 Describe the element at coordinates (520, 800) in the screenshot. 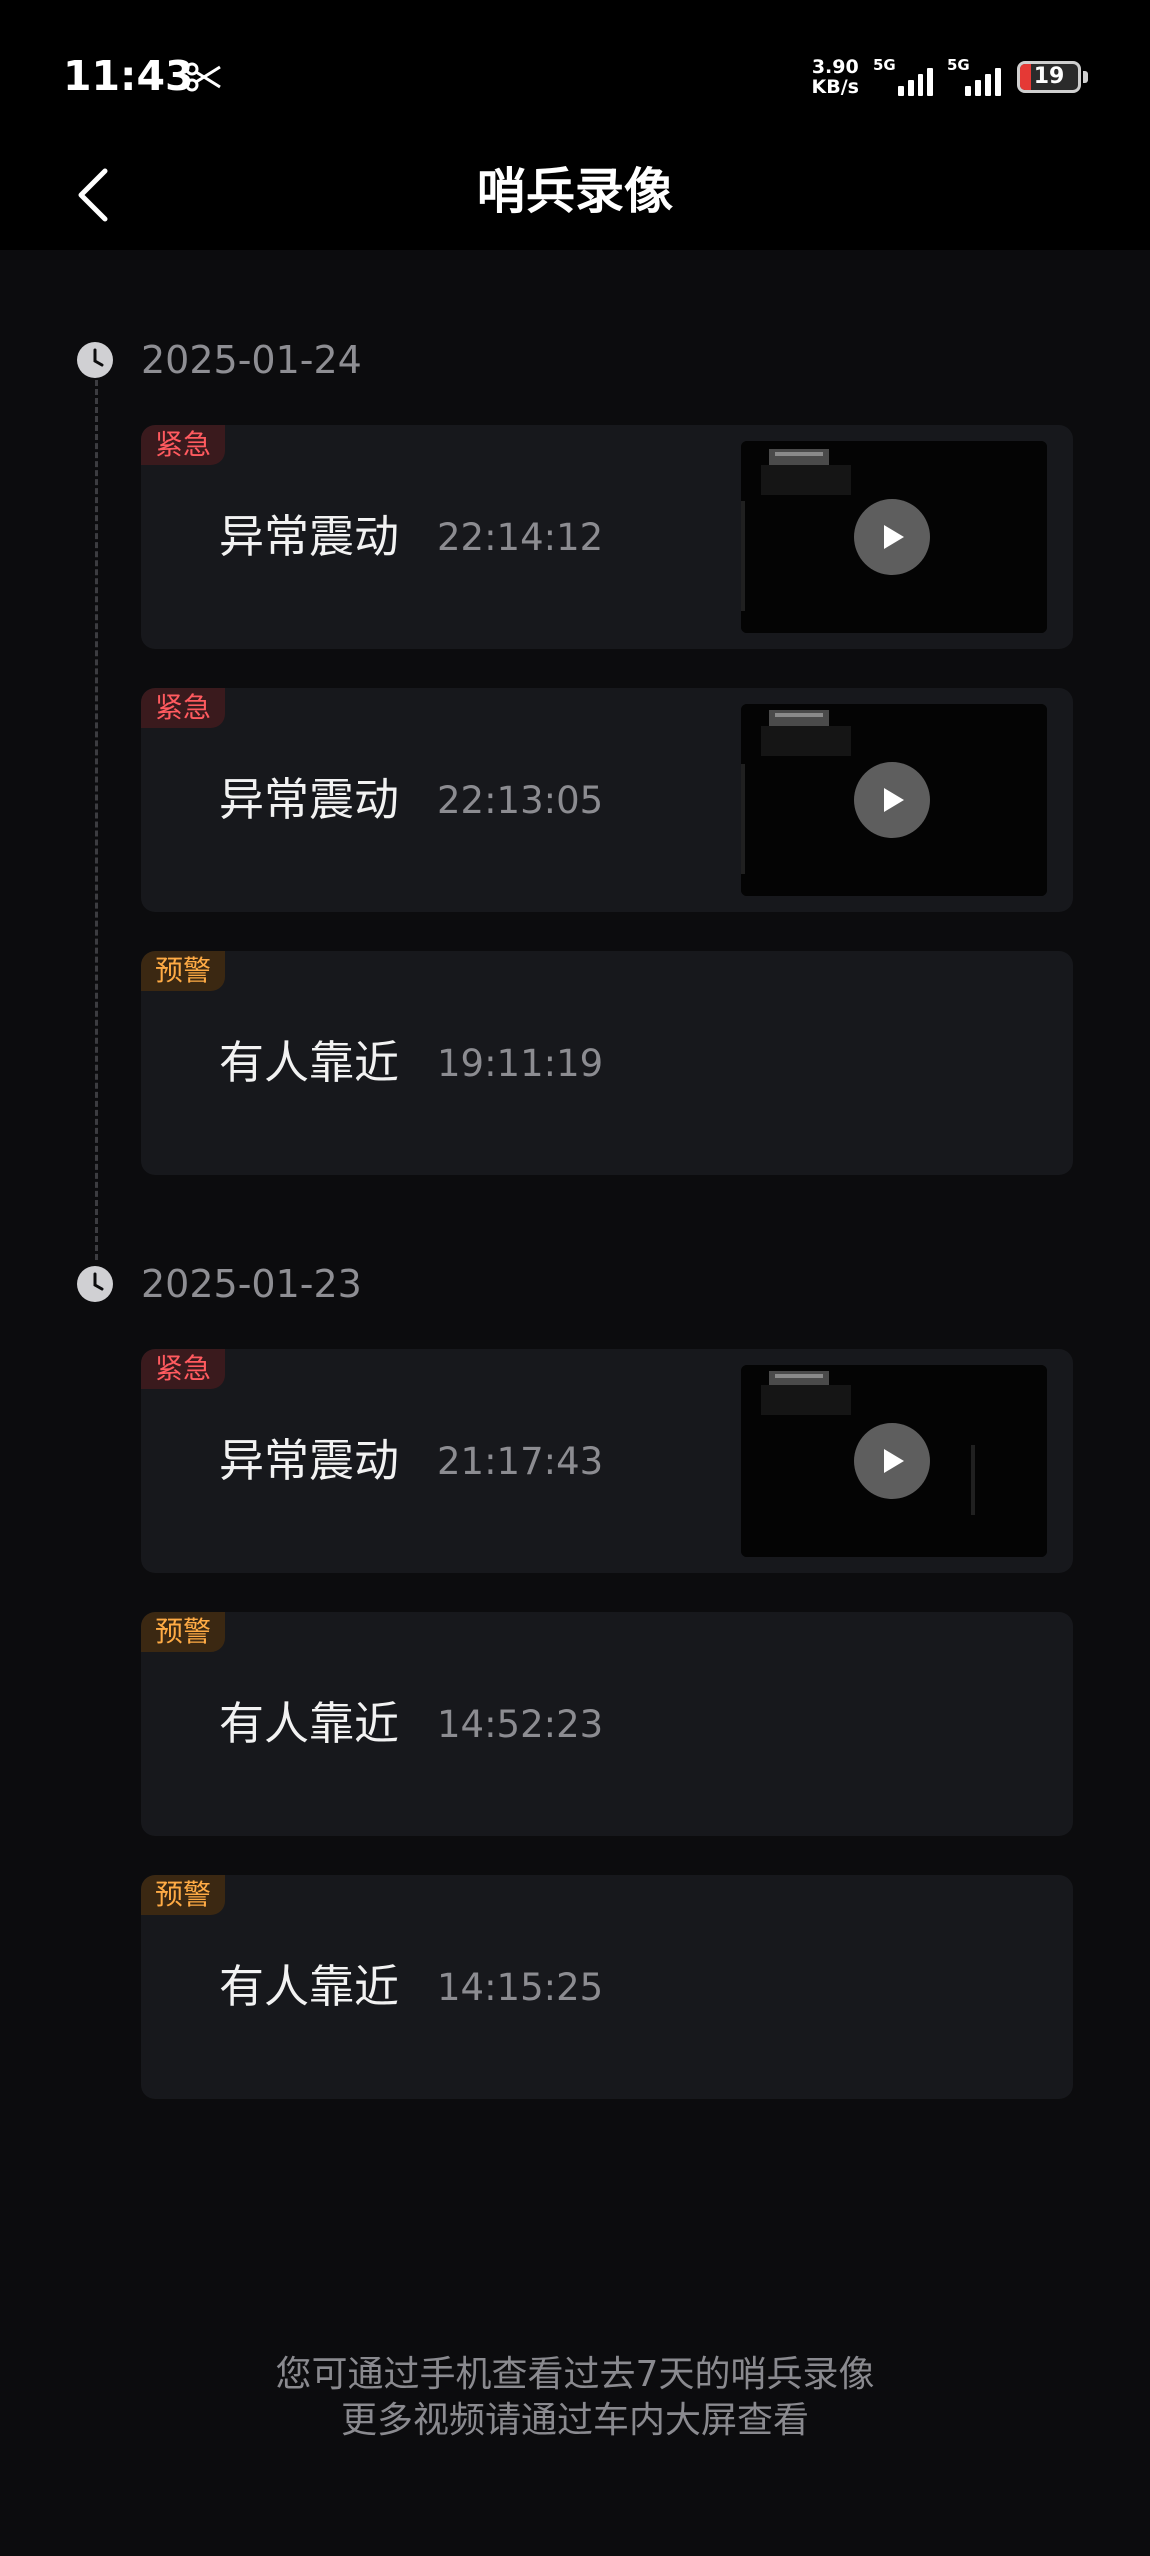

I see `event-time: 22:13:05` at that location.